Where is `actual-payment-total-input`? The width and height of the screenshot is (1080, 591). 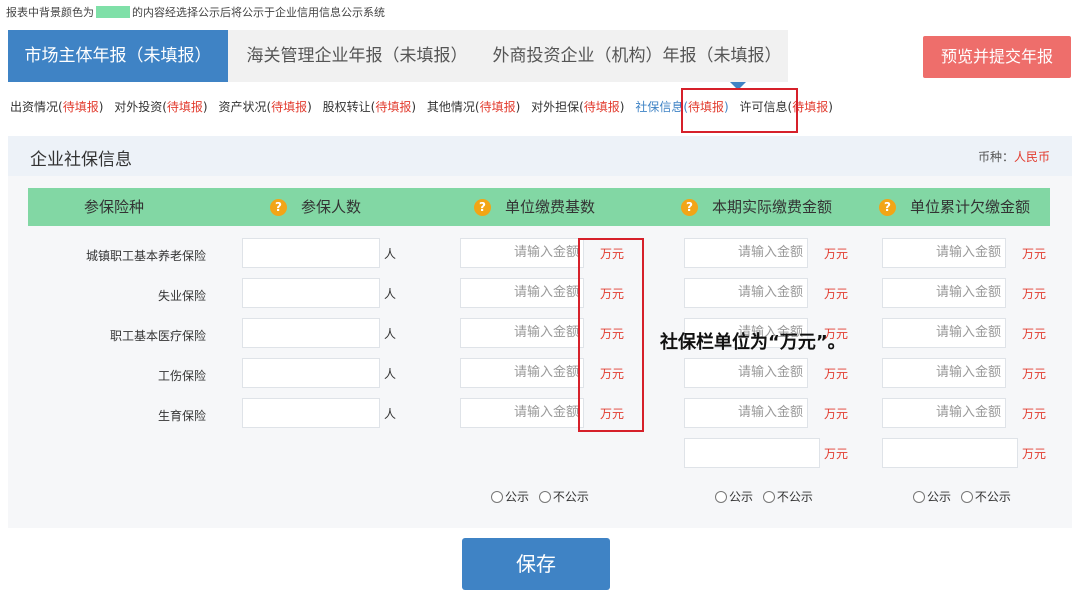
actual-payment-total-input is located at coordinates (752, 453).